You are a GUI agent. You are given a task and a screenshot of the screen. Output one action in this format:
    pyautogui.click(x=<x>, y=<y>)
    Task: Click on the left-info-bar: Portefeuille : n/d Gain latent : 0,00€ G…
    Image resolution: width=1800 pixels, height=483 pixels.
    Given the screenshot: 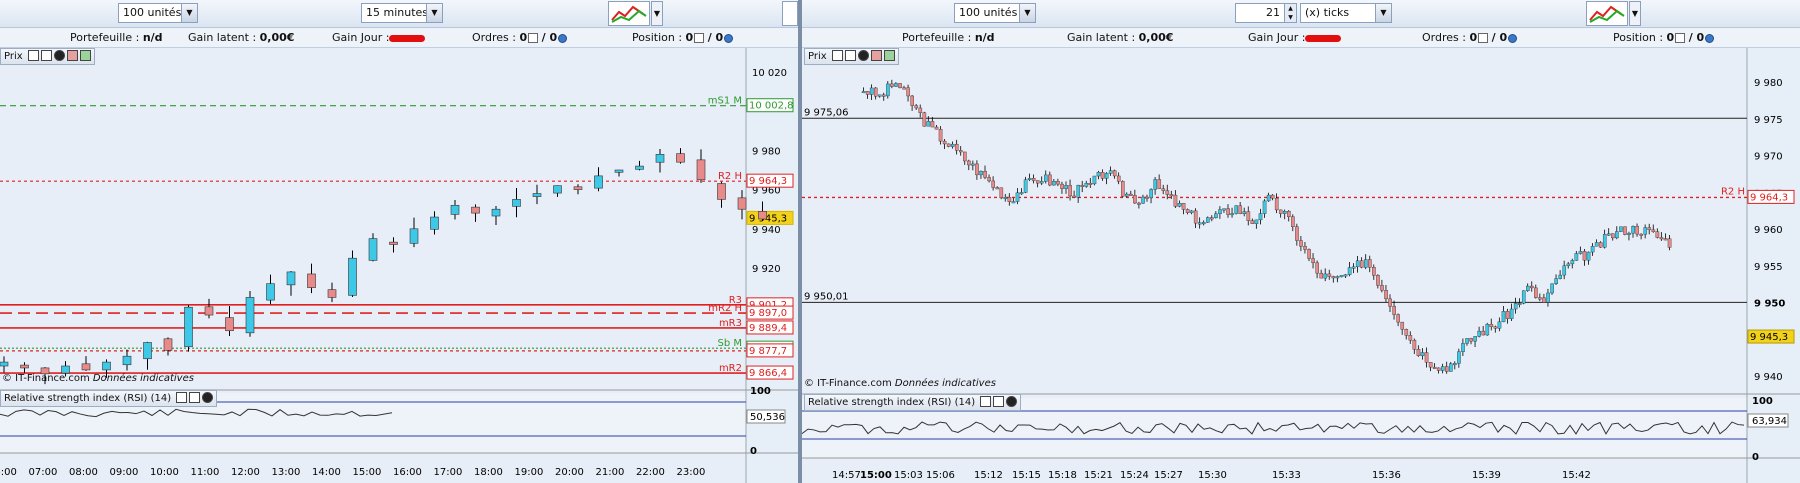 What is the action you would take?
    pyautogui.click(x=399, y=38)
    